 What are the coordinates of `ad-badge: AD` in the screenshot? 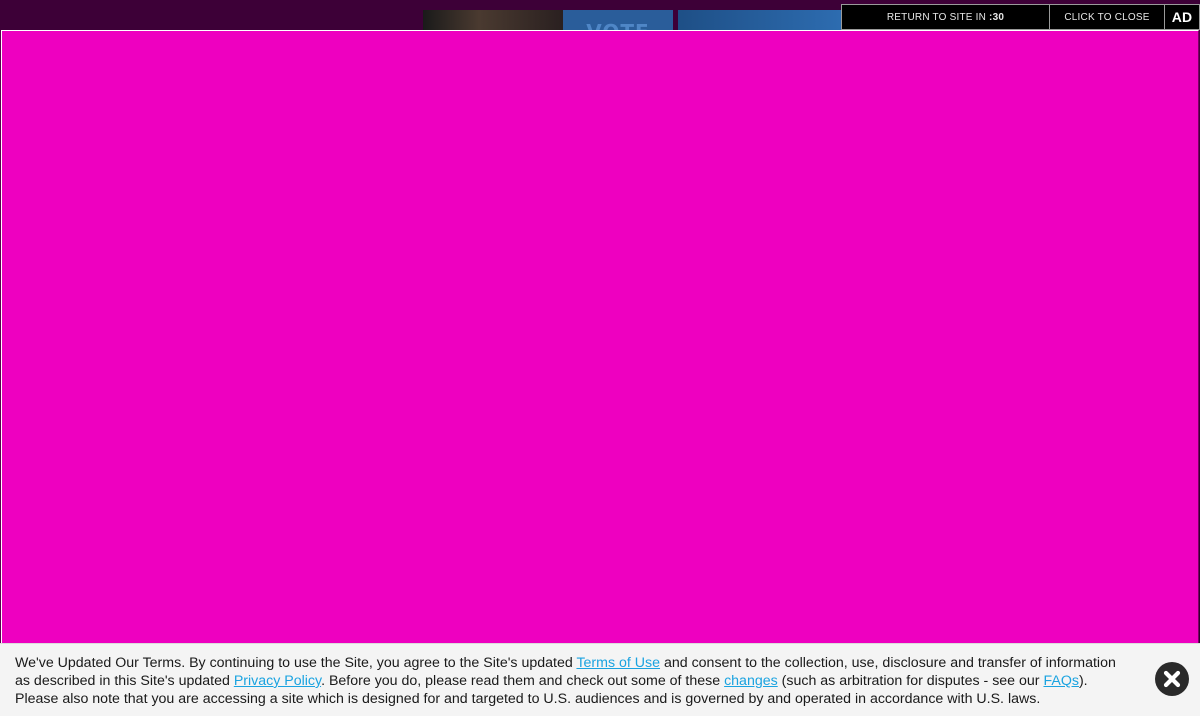 It's located at (1182, 17).